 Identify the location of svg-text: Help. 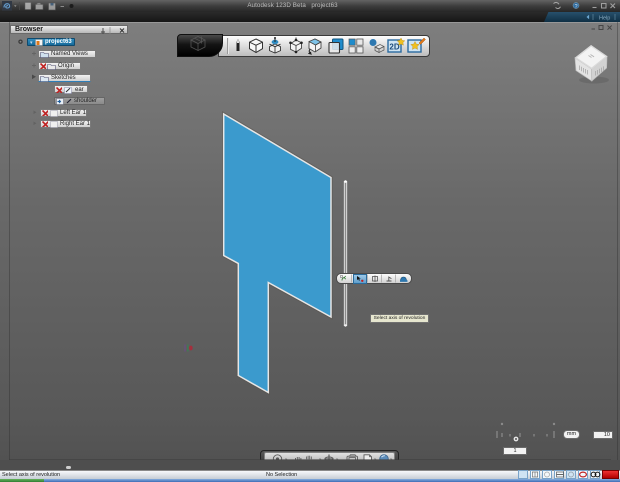
(604, 19).